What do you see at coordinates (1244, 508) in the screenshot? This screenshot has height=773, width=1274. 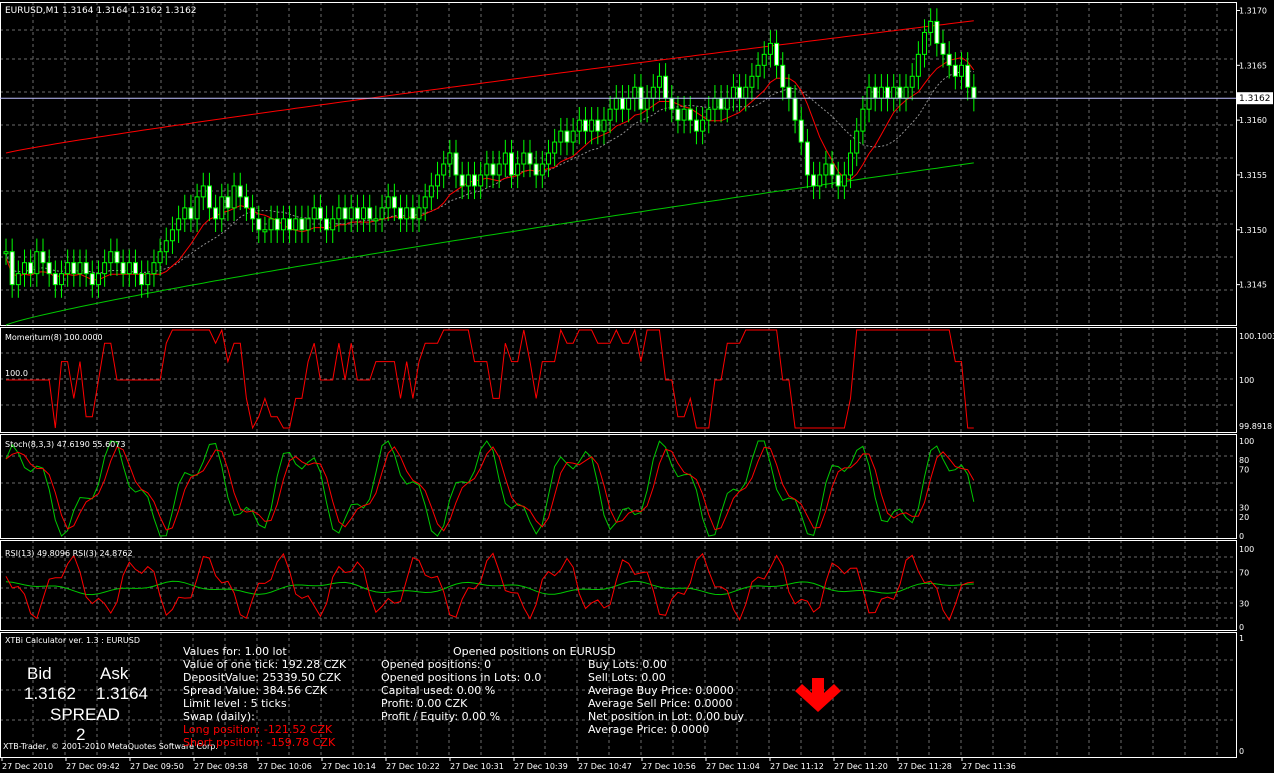 I see `stoch-tick-label: 30` at bounding box center [1244, 508].